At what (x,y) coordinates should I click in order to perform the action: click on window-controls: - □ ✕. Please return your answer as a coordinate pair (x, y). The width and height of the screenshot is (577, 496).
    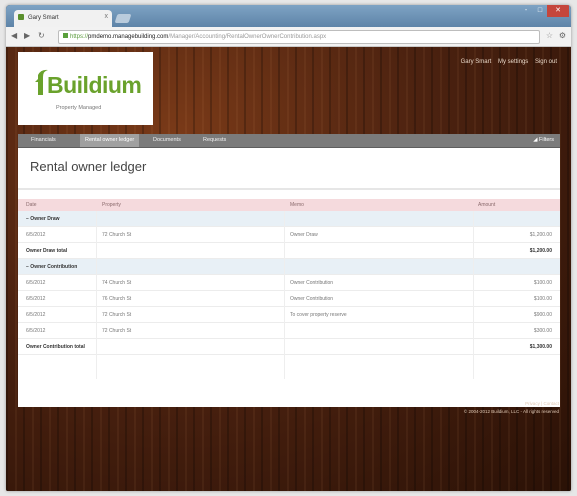
    Looking at the image, I should click on (544, 11).